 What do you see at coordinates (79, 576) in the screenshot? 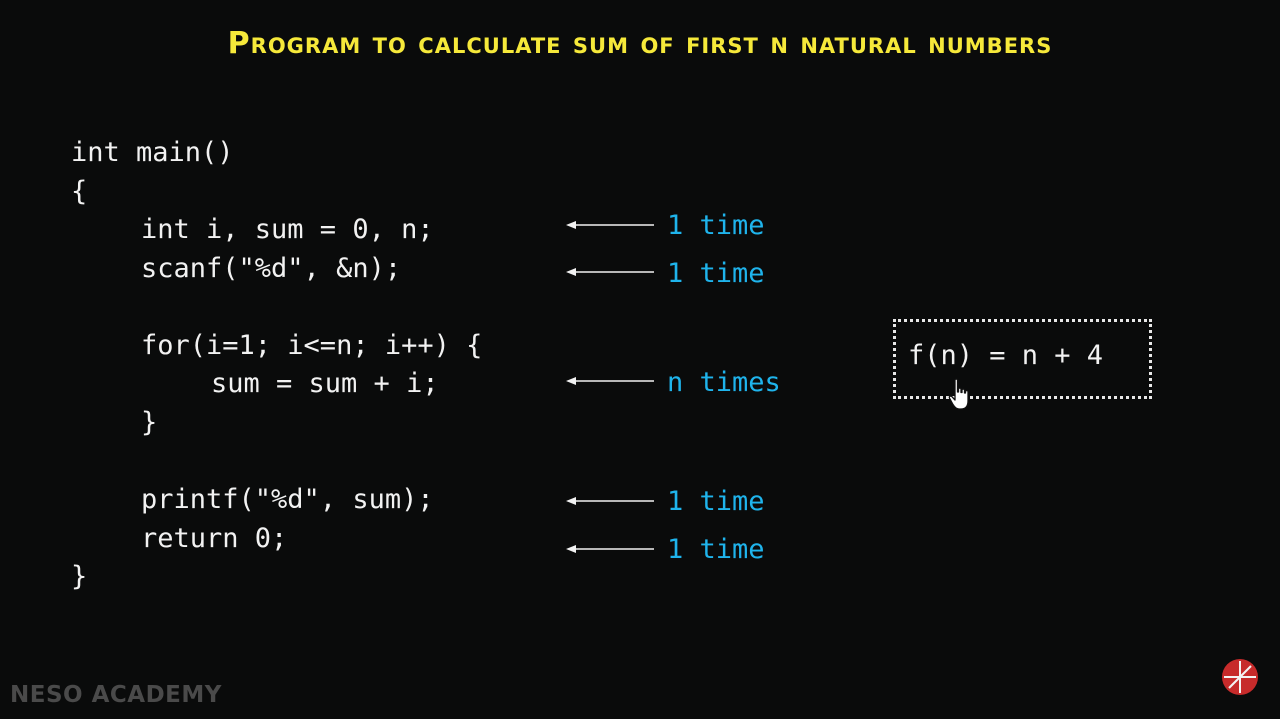
I see `code-line-10: }` at bounding box center [79, 576].